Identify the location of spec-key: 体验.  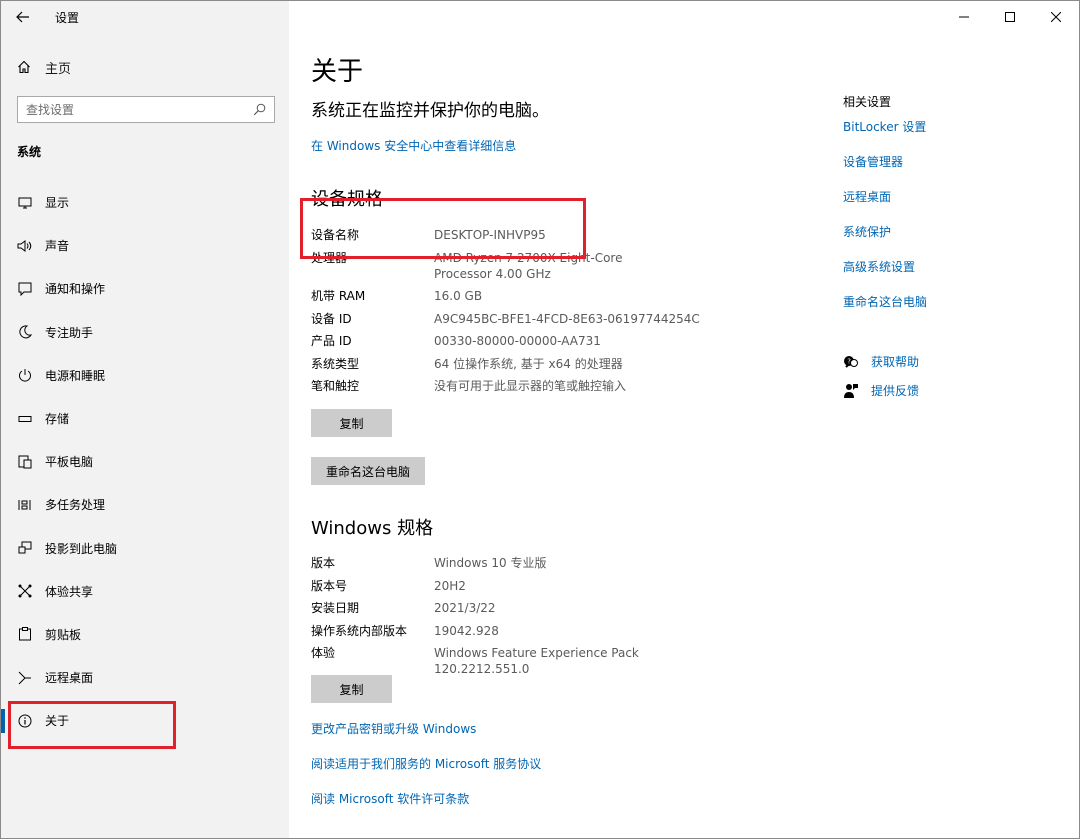
(323, 653).